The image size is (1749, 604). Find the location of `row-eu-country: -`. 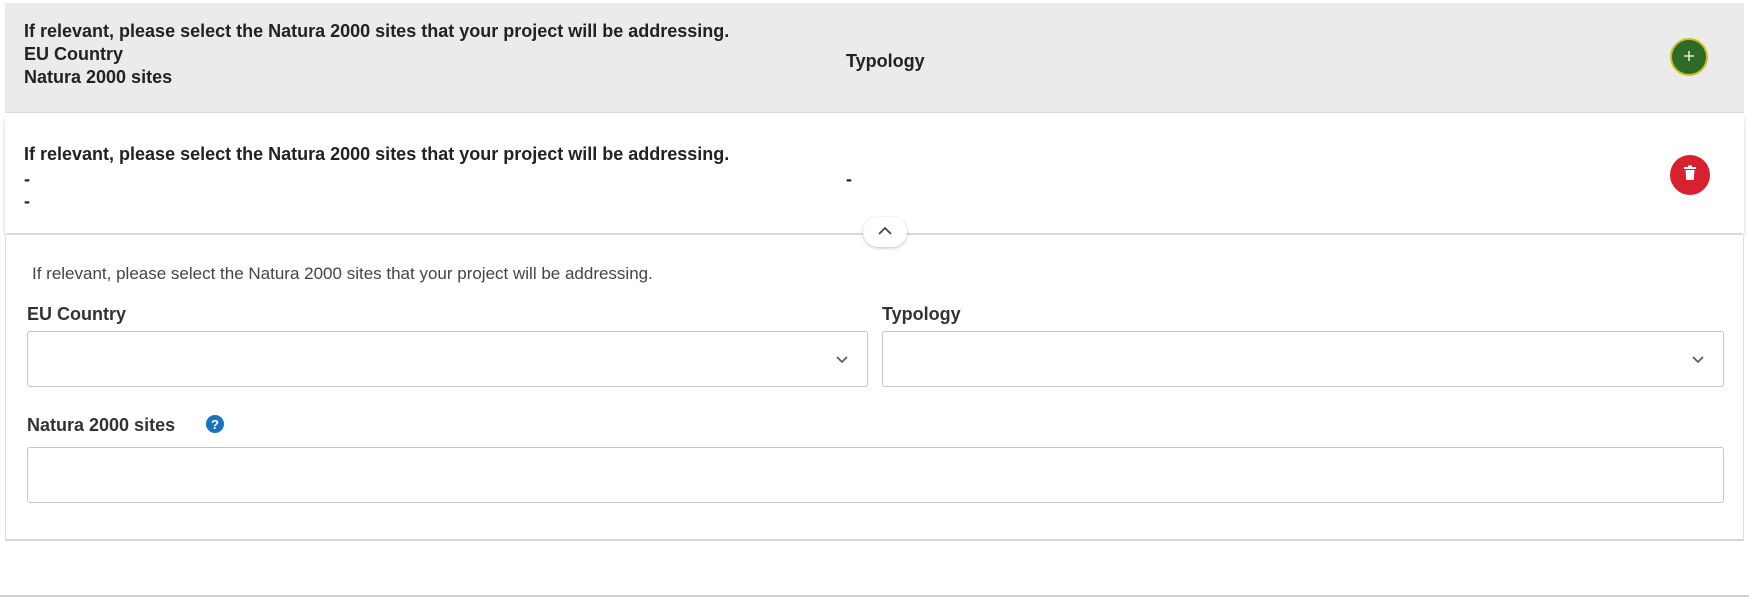

row-eu-country: - is located at coordinates (27, 179).